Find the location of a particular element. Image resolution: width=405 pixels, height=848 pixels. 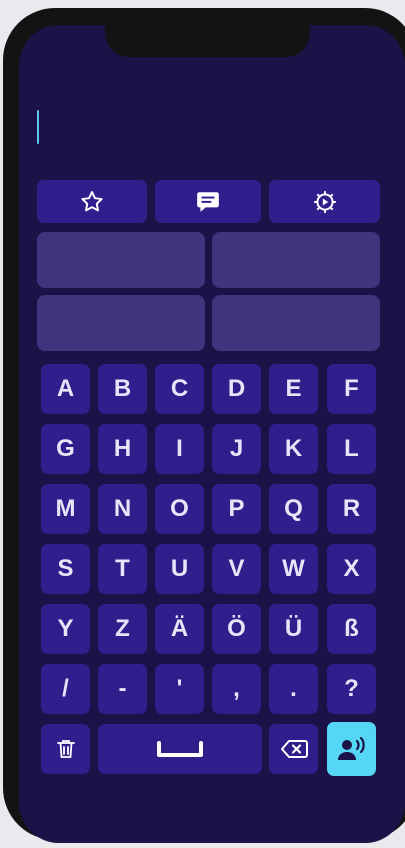

key-j: J is located at coordinates (236, 449).